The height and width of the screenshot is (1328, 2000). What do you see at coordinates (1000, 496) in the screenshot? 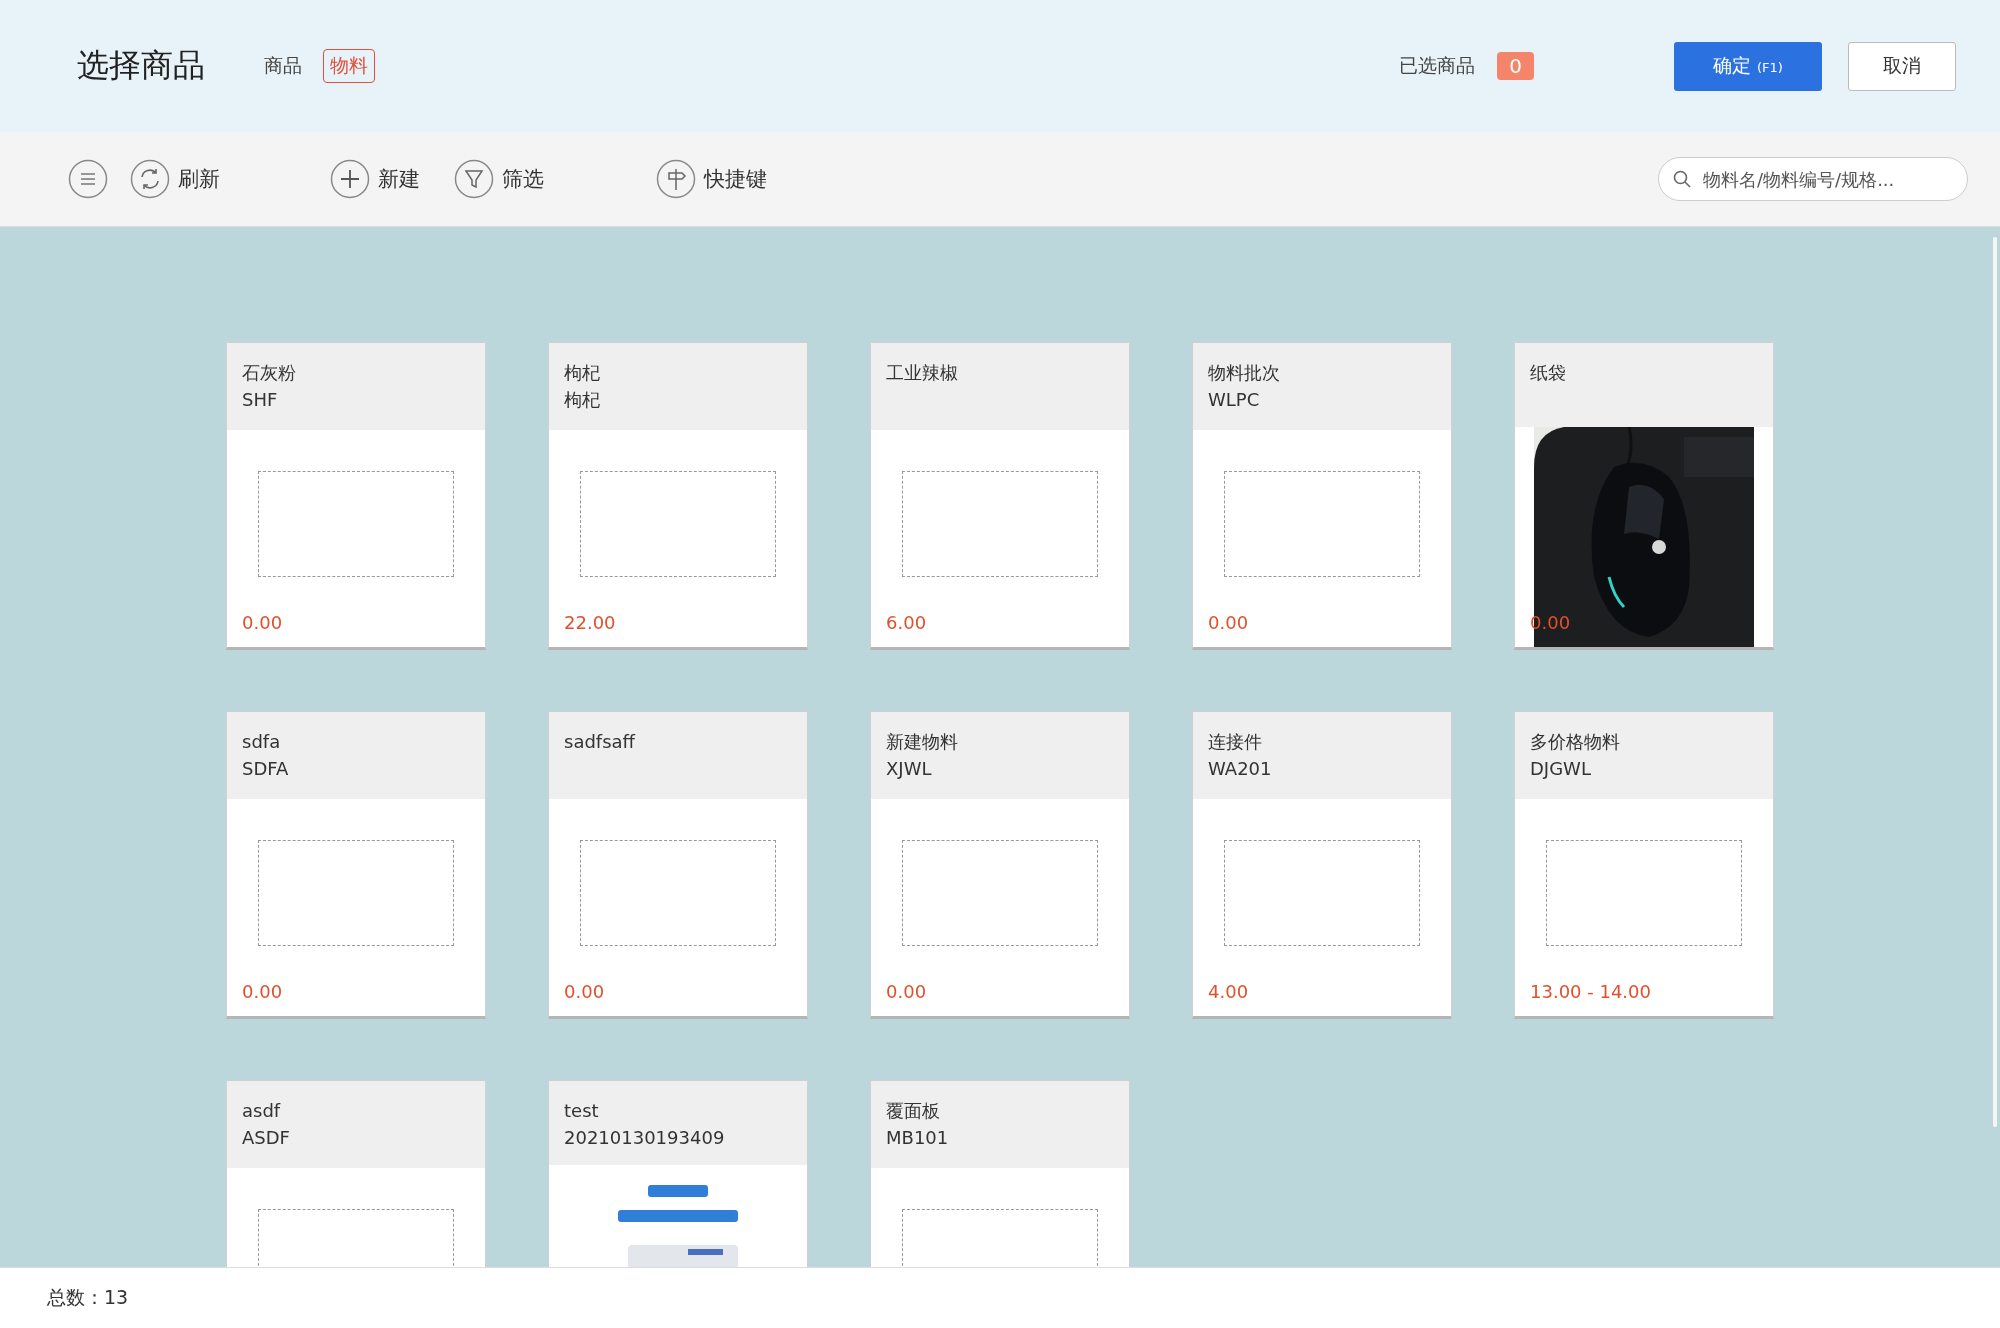
I see `product-card: 工业辣椒 6.00` at bounding box center [1000, 496].